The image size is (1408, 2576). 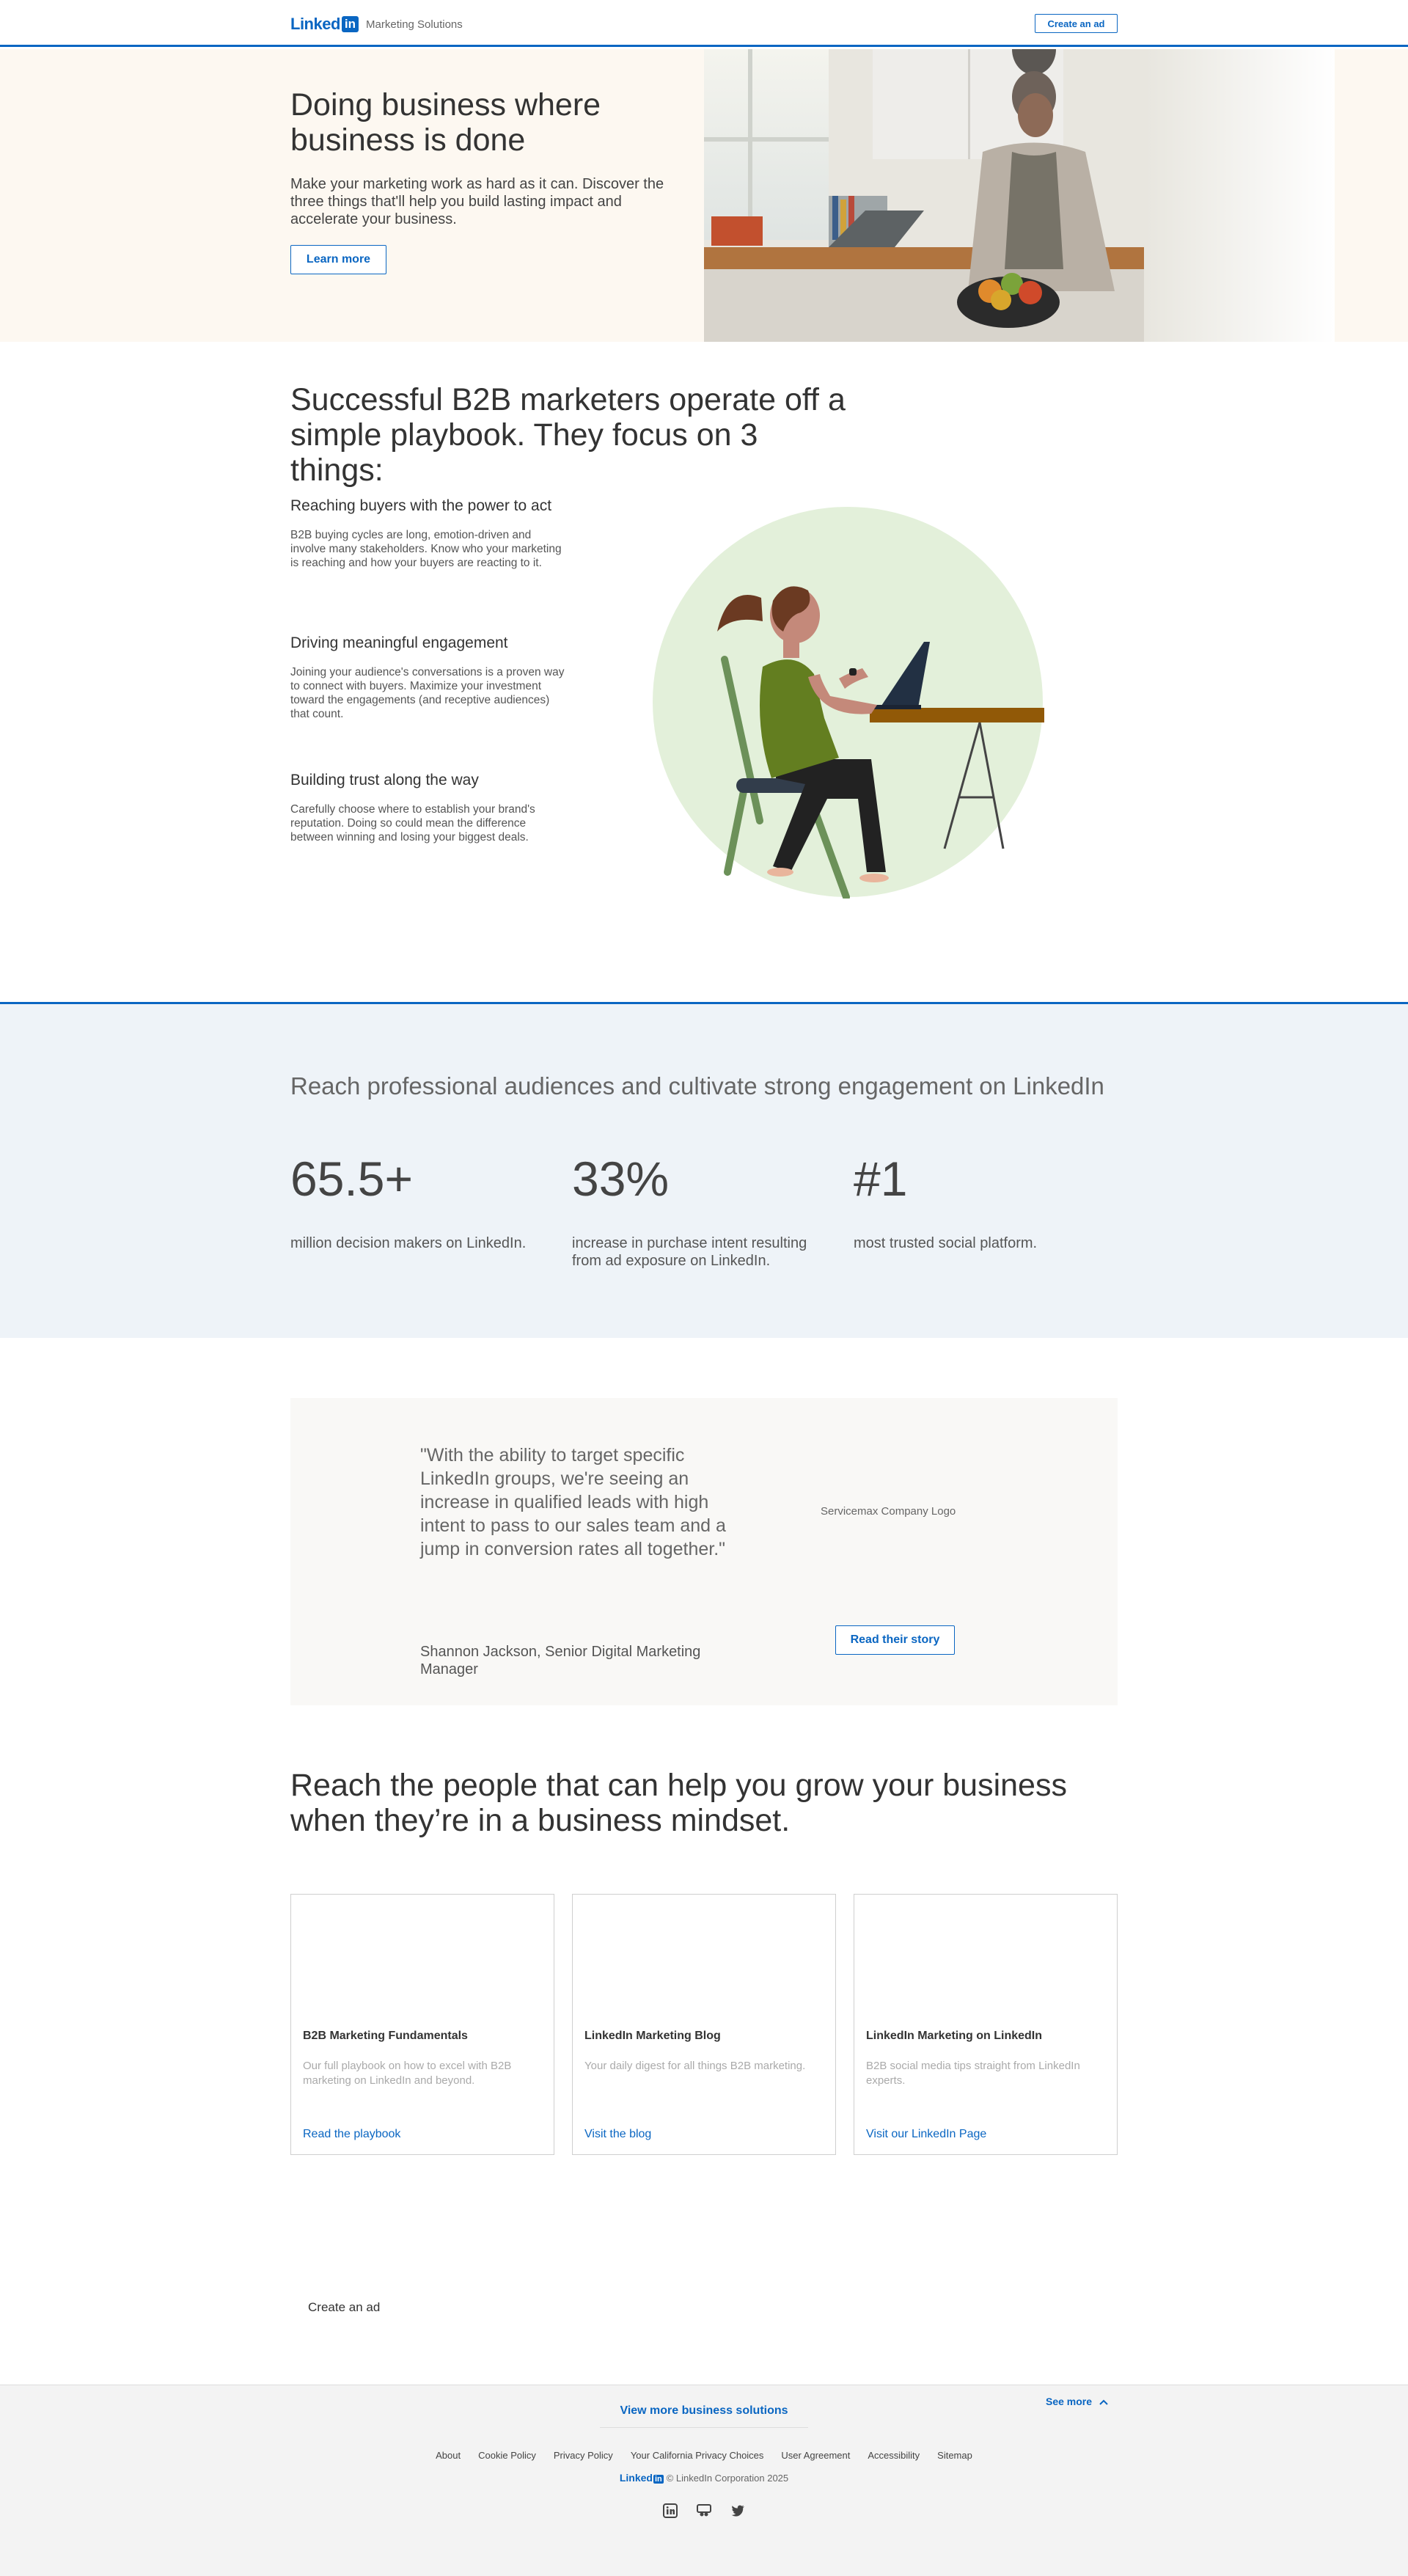 I want to click on visit-linkedin-page-link: Visit our LinkedIn Page, so click(x=926, y=2134).